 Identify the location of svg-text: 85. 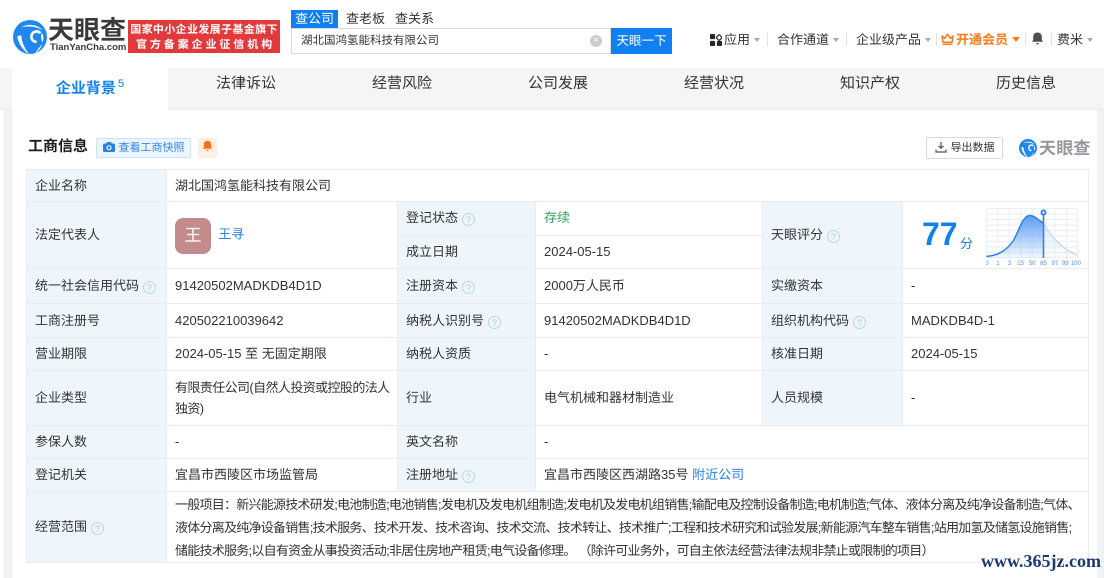
(1043, 263).